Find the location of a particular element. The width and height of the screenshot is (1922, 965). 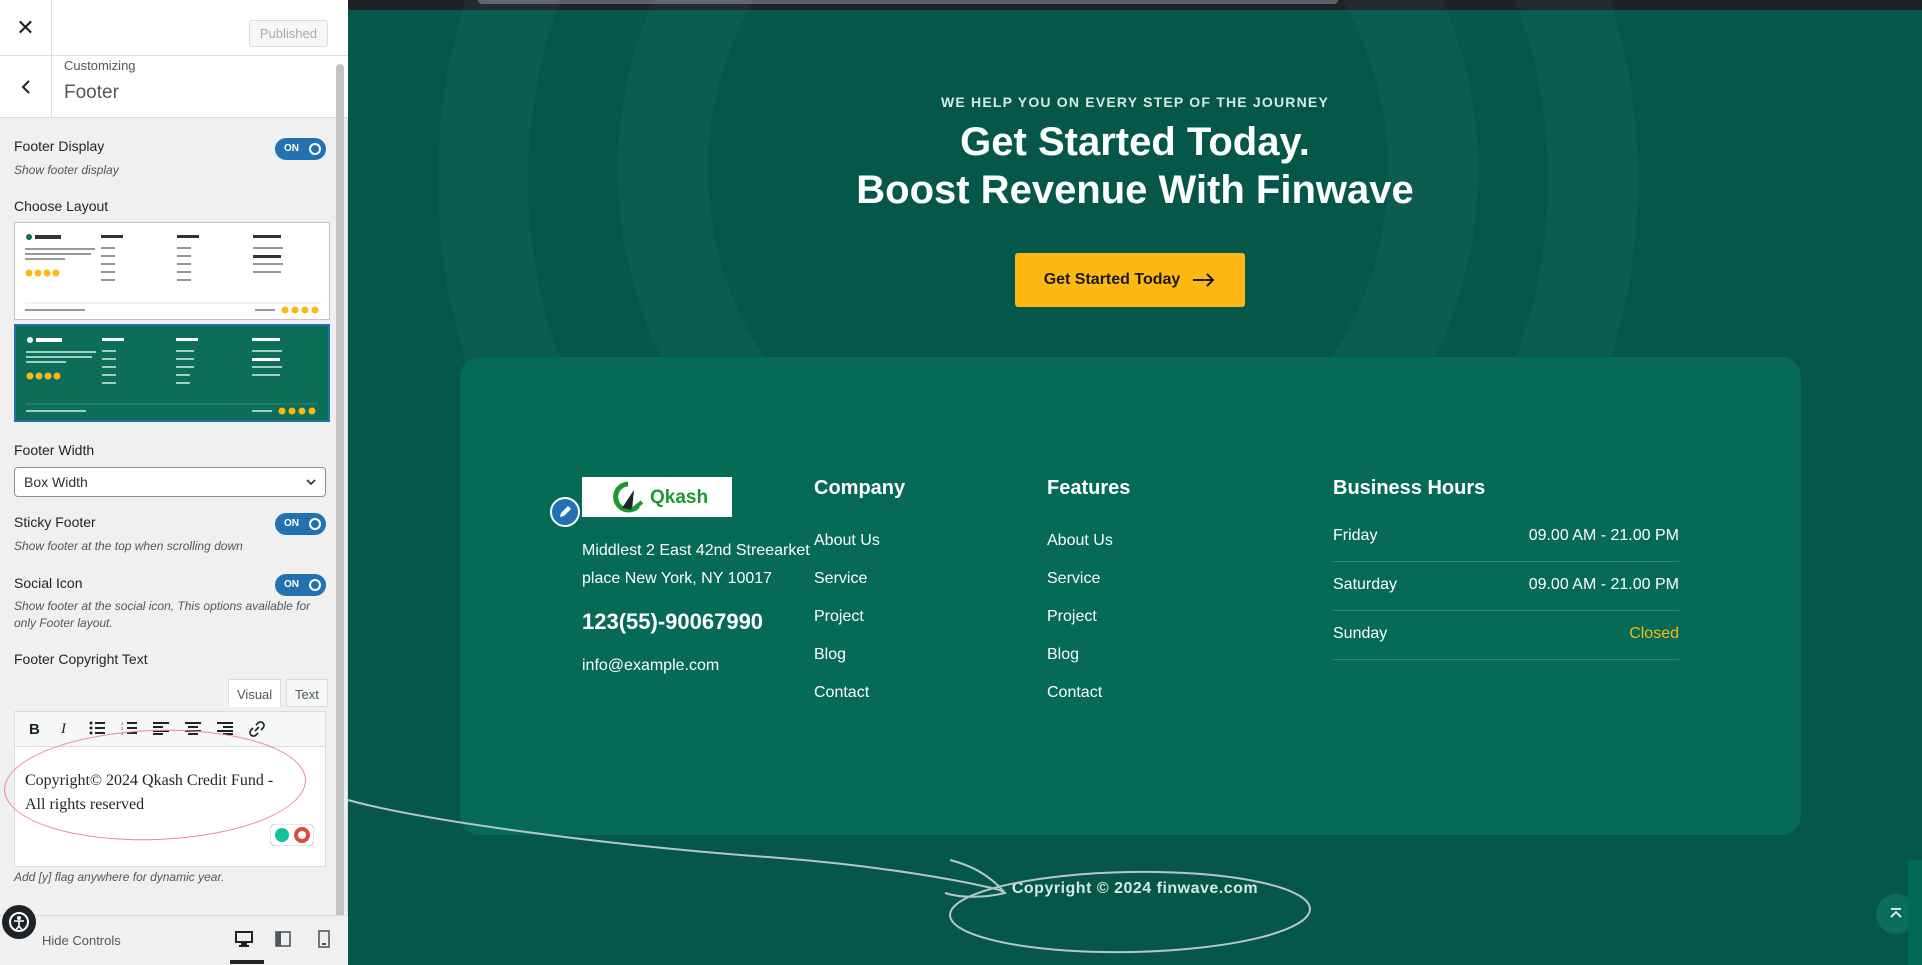

bold-icon: B is located at coordinates (34, 729).